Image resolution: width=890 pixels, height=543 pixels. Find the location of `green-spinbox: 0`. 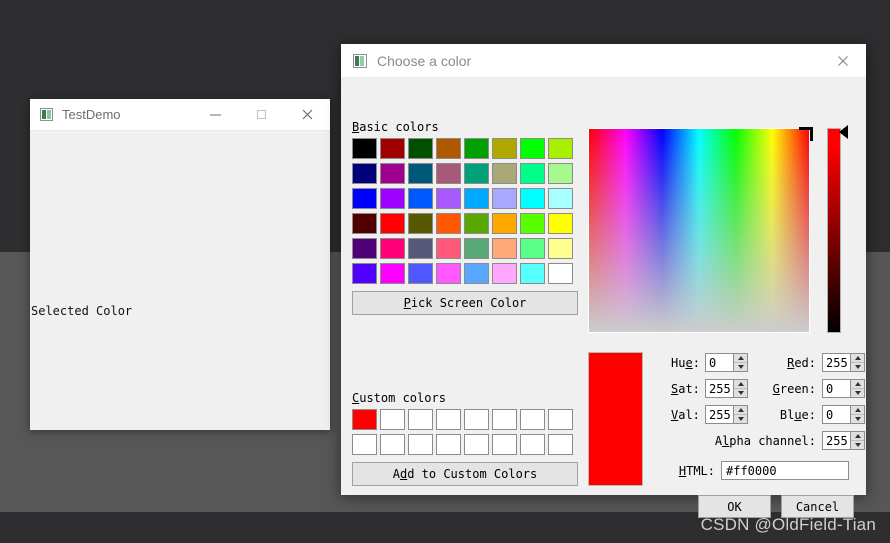

green-spinbox: 0 is located at coordinates (843, 388).